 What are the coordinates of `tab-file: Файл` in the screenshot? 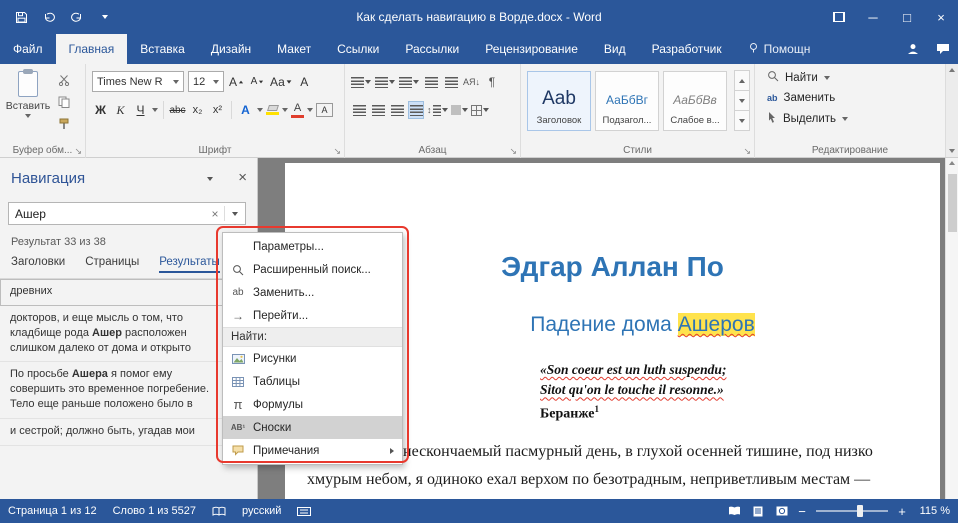 It's located at (28, 49).